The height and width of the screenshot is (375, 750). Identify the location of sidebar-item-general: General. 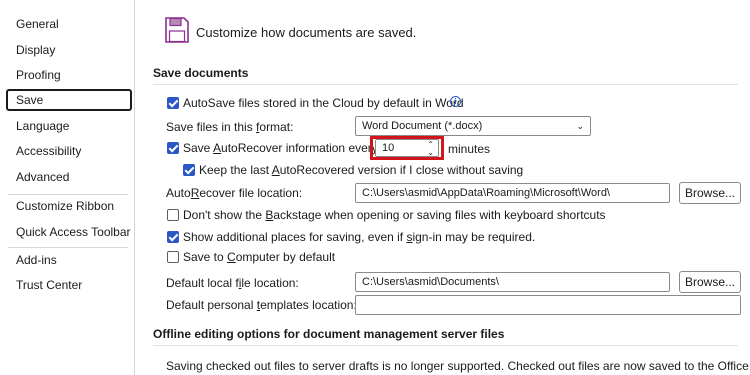
(69, 24).